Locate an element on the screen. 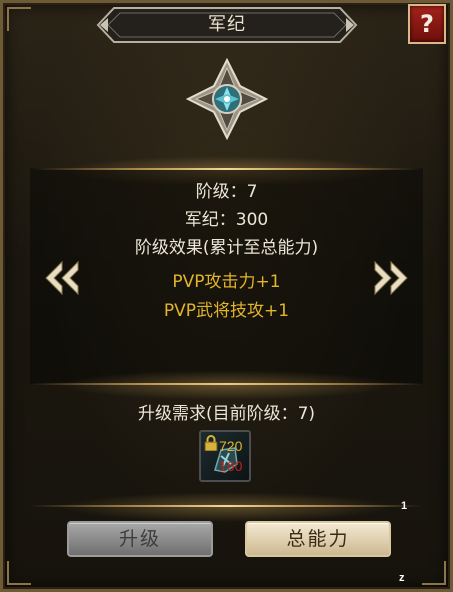  item-owned-count: 720 is located at coordinates (231, 446).